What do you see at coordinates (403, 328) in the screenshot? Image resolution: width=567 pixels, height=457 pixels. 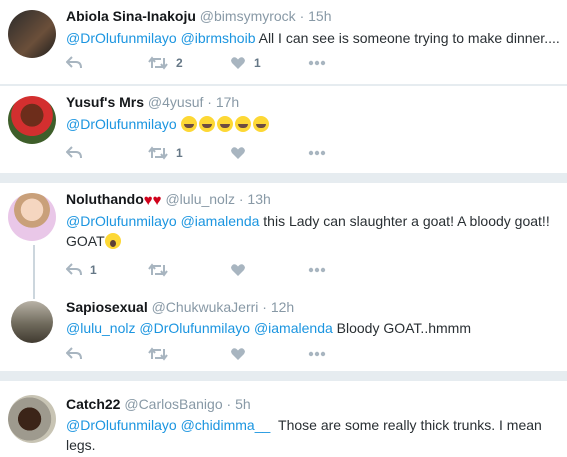 I see `tweet-body: Bloody GOAT..hmmm` at bounding box center [403, 328].